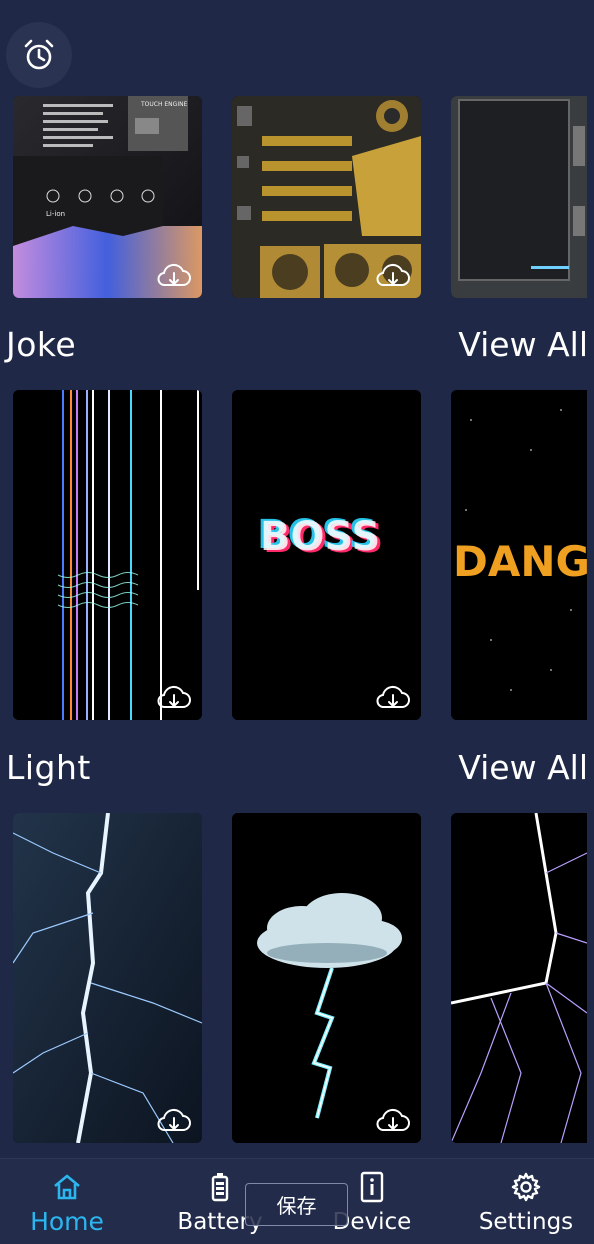 The height and width of the screenshot is (1244, 594). I want to click on section-title: Joke, so click(41, 344).